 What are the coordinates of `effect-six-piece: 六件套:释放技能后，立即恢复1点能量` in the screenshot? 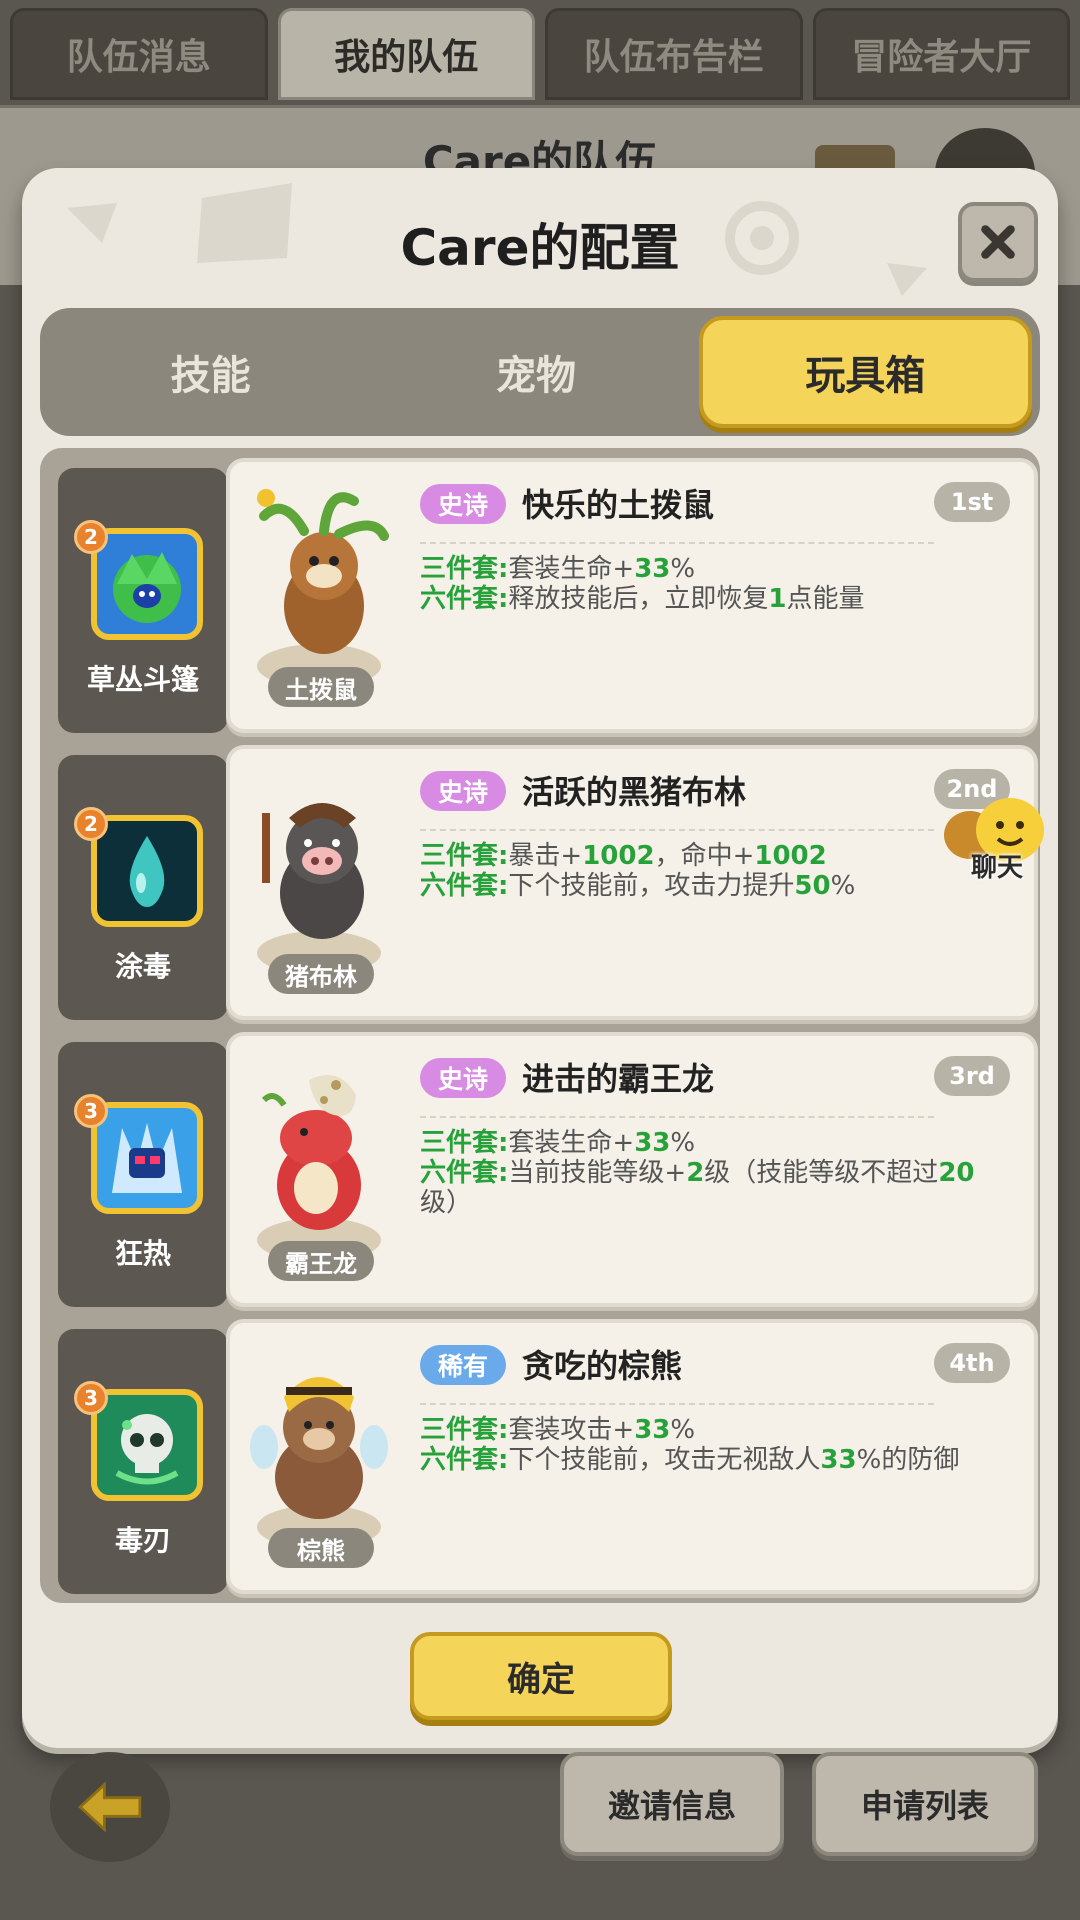 It's located at (642, 599).